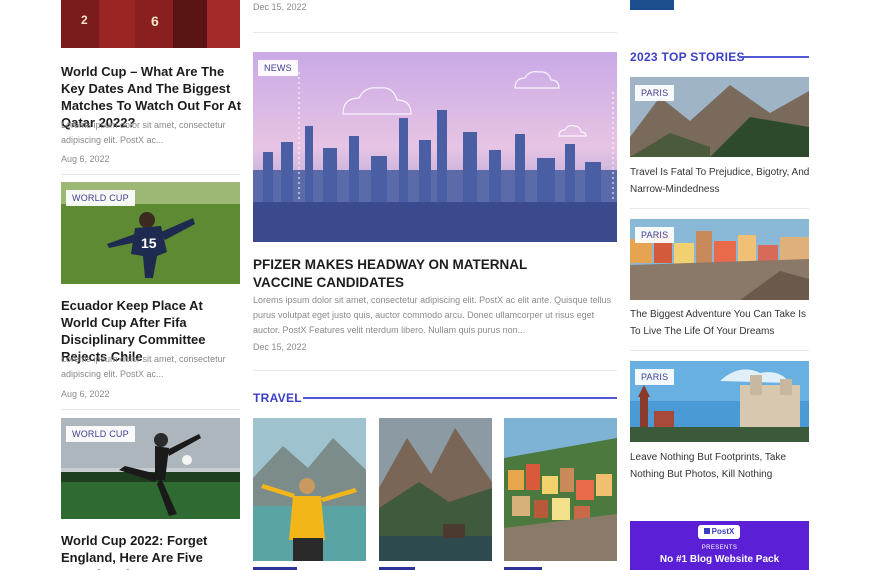  I want to click on travel-lake-image, so click(309, 489).